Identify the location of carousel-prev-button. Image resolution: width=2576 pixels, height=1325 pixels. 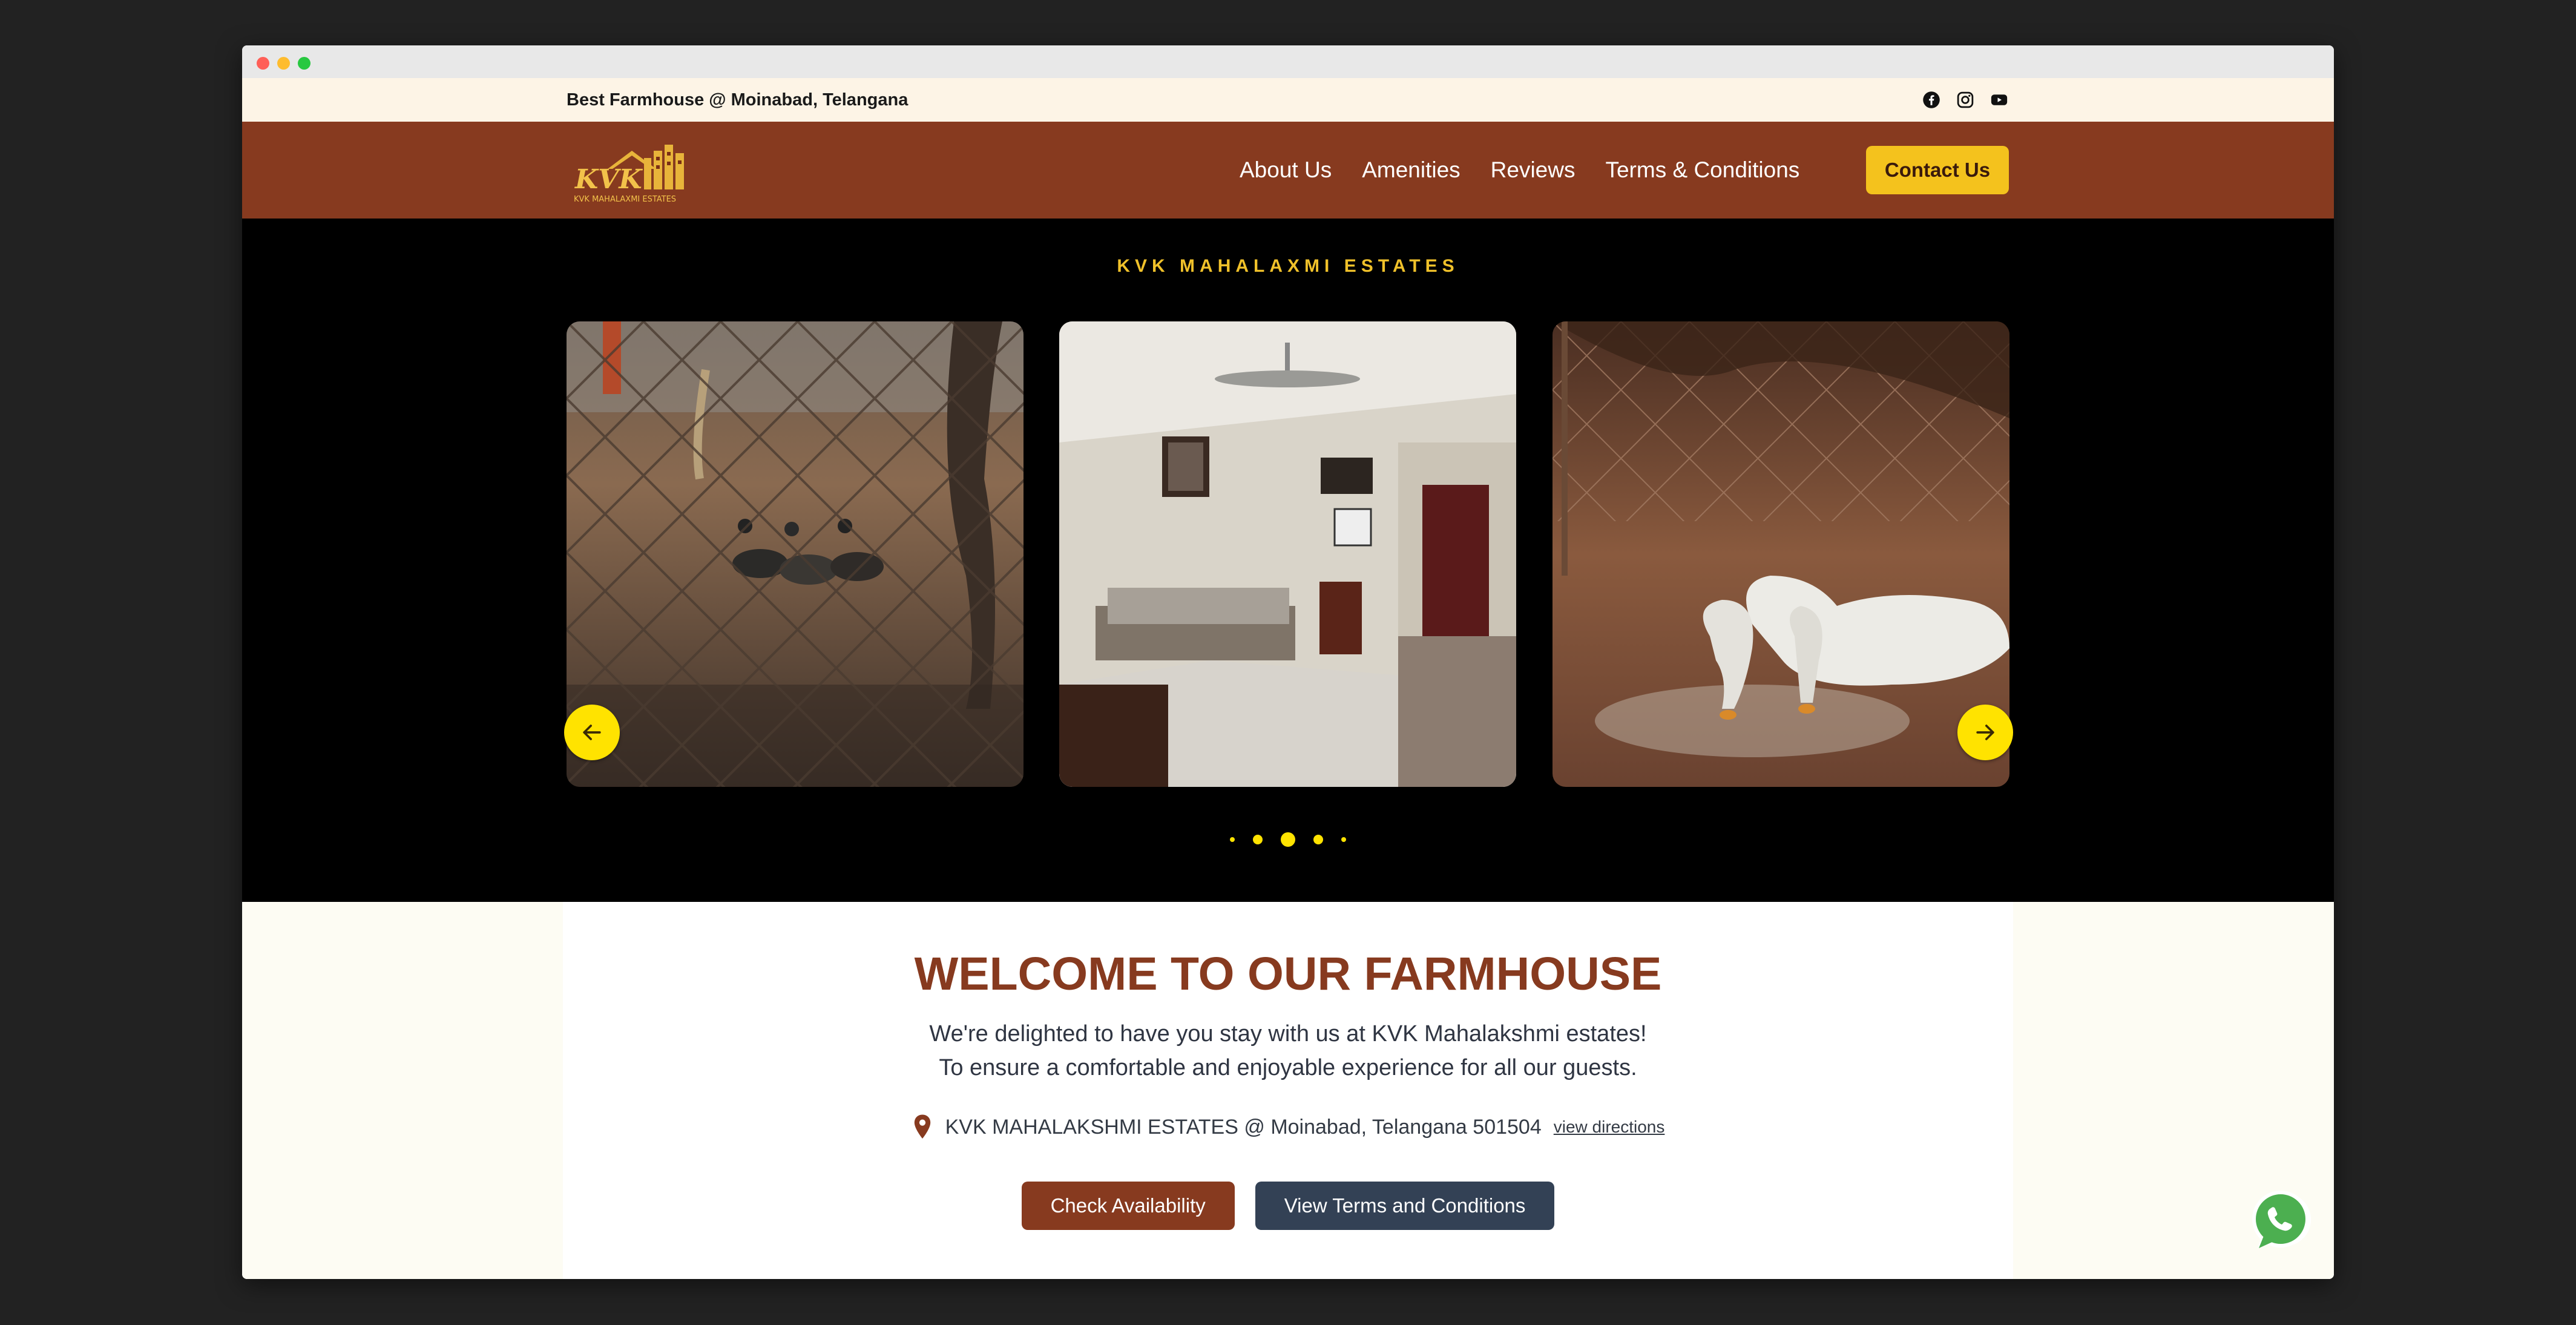
(592, 733).